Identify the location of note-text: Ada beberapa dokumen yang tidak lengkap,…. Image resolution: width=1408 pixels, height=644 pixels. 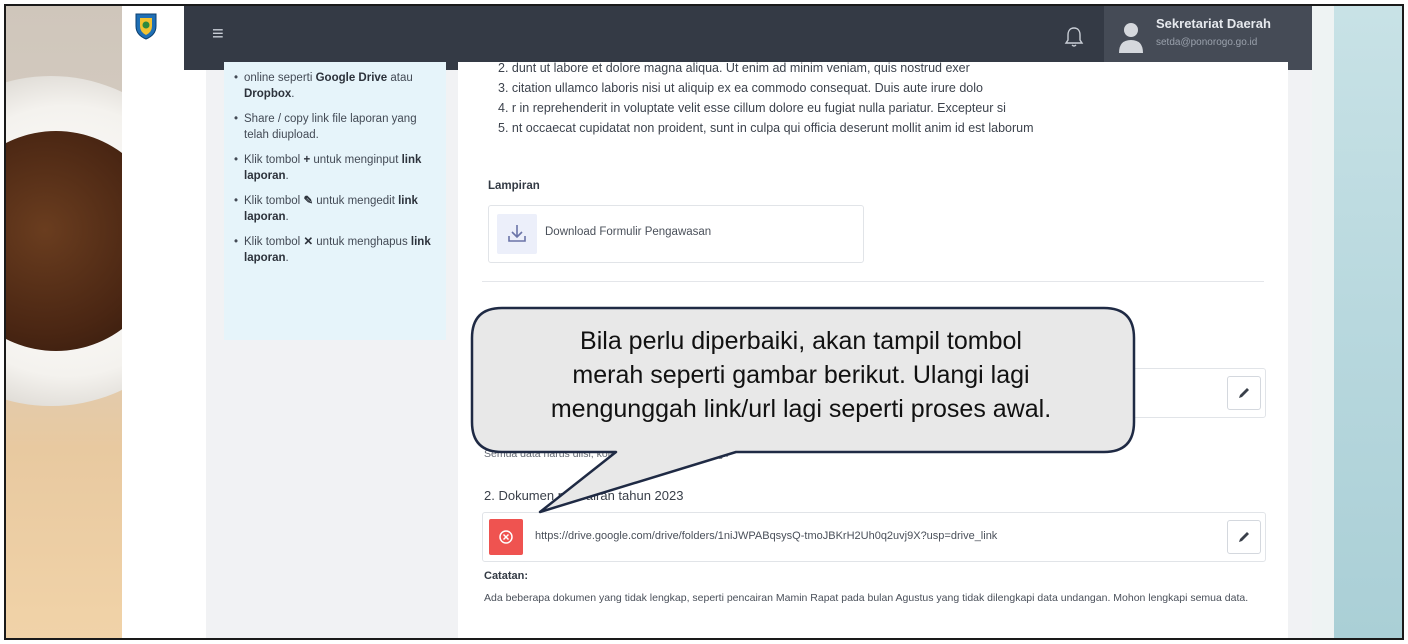
(866, 598).